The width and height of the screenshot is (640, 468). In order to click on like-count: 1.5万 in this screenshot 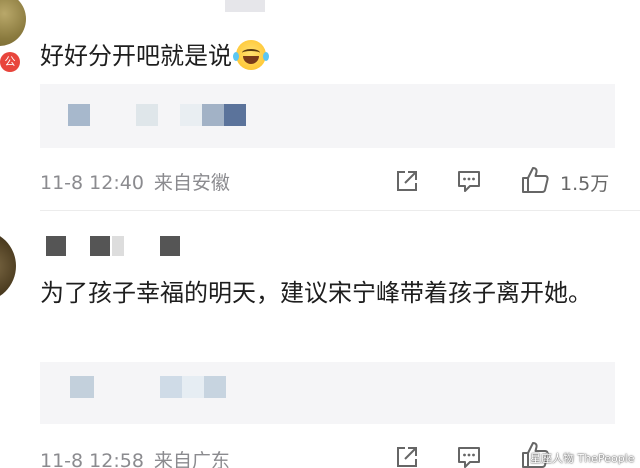, I will do `click(585, 184)`.